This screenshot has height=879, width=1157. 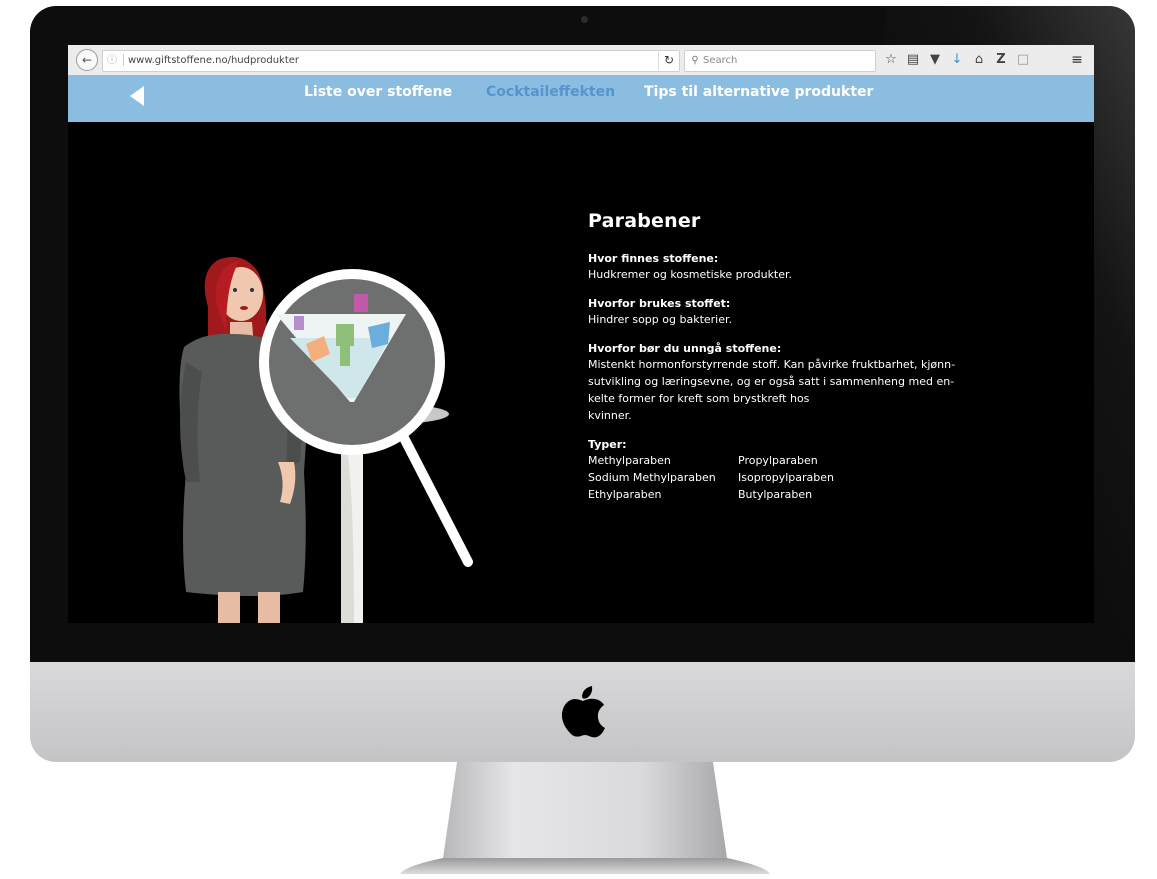 I want to click on substance-title: Parabener, so click(x=644, y=221).